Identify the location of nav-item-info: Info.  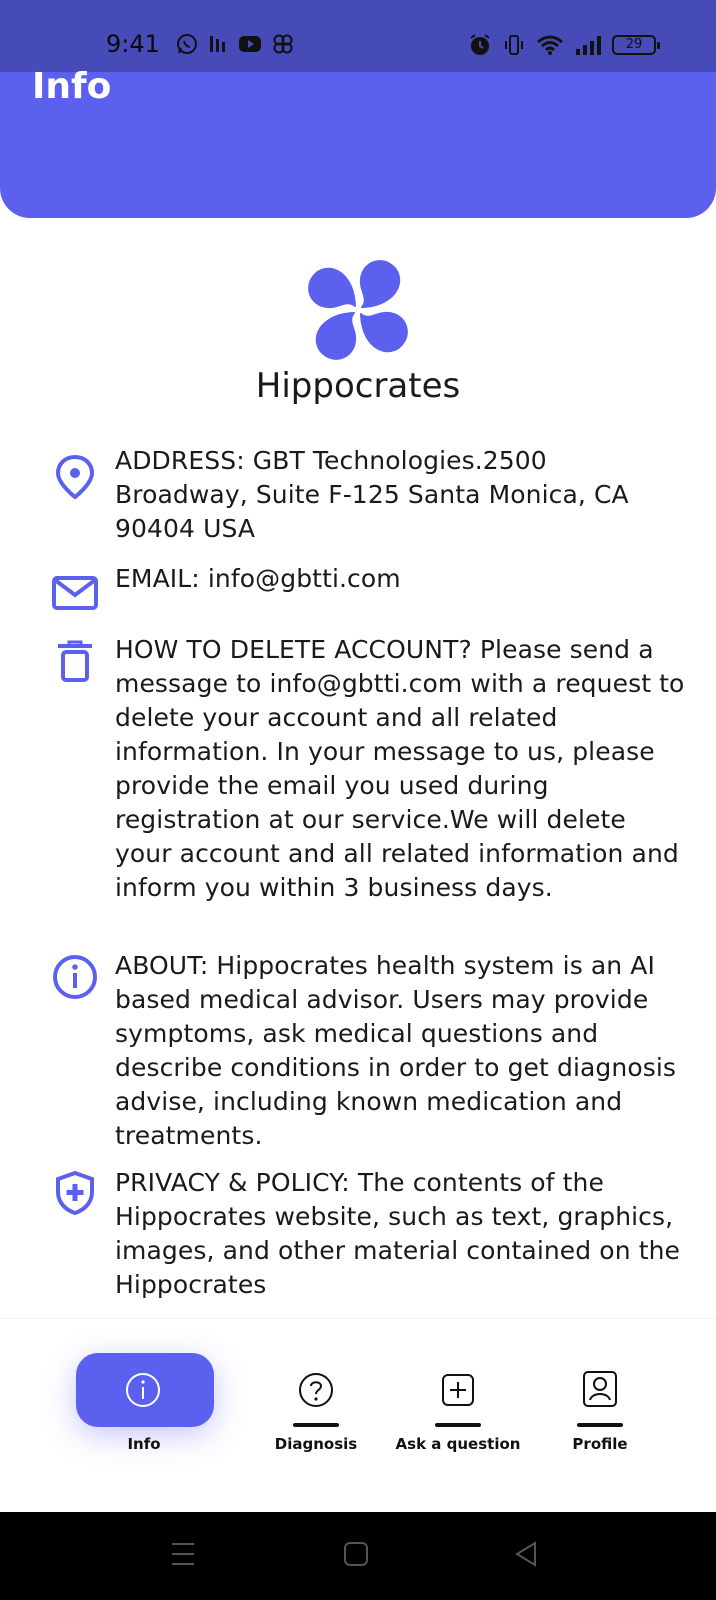
(144, 1416).